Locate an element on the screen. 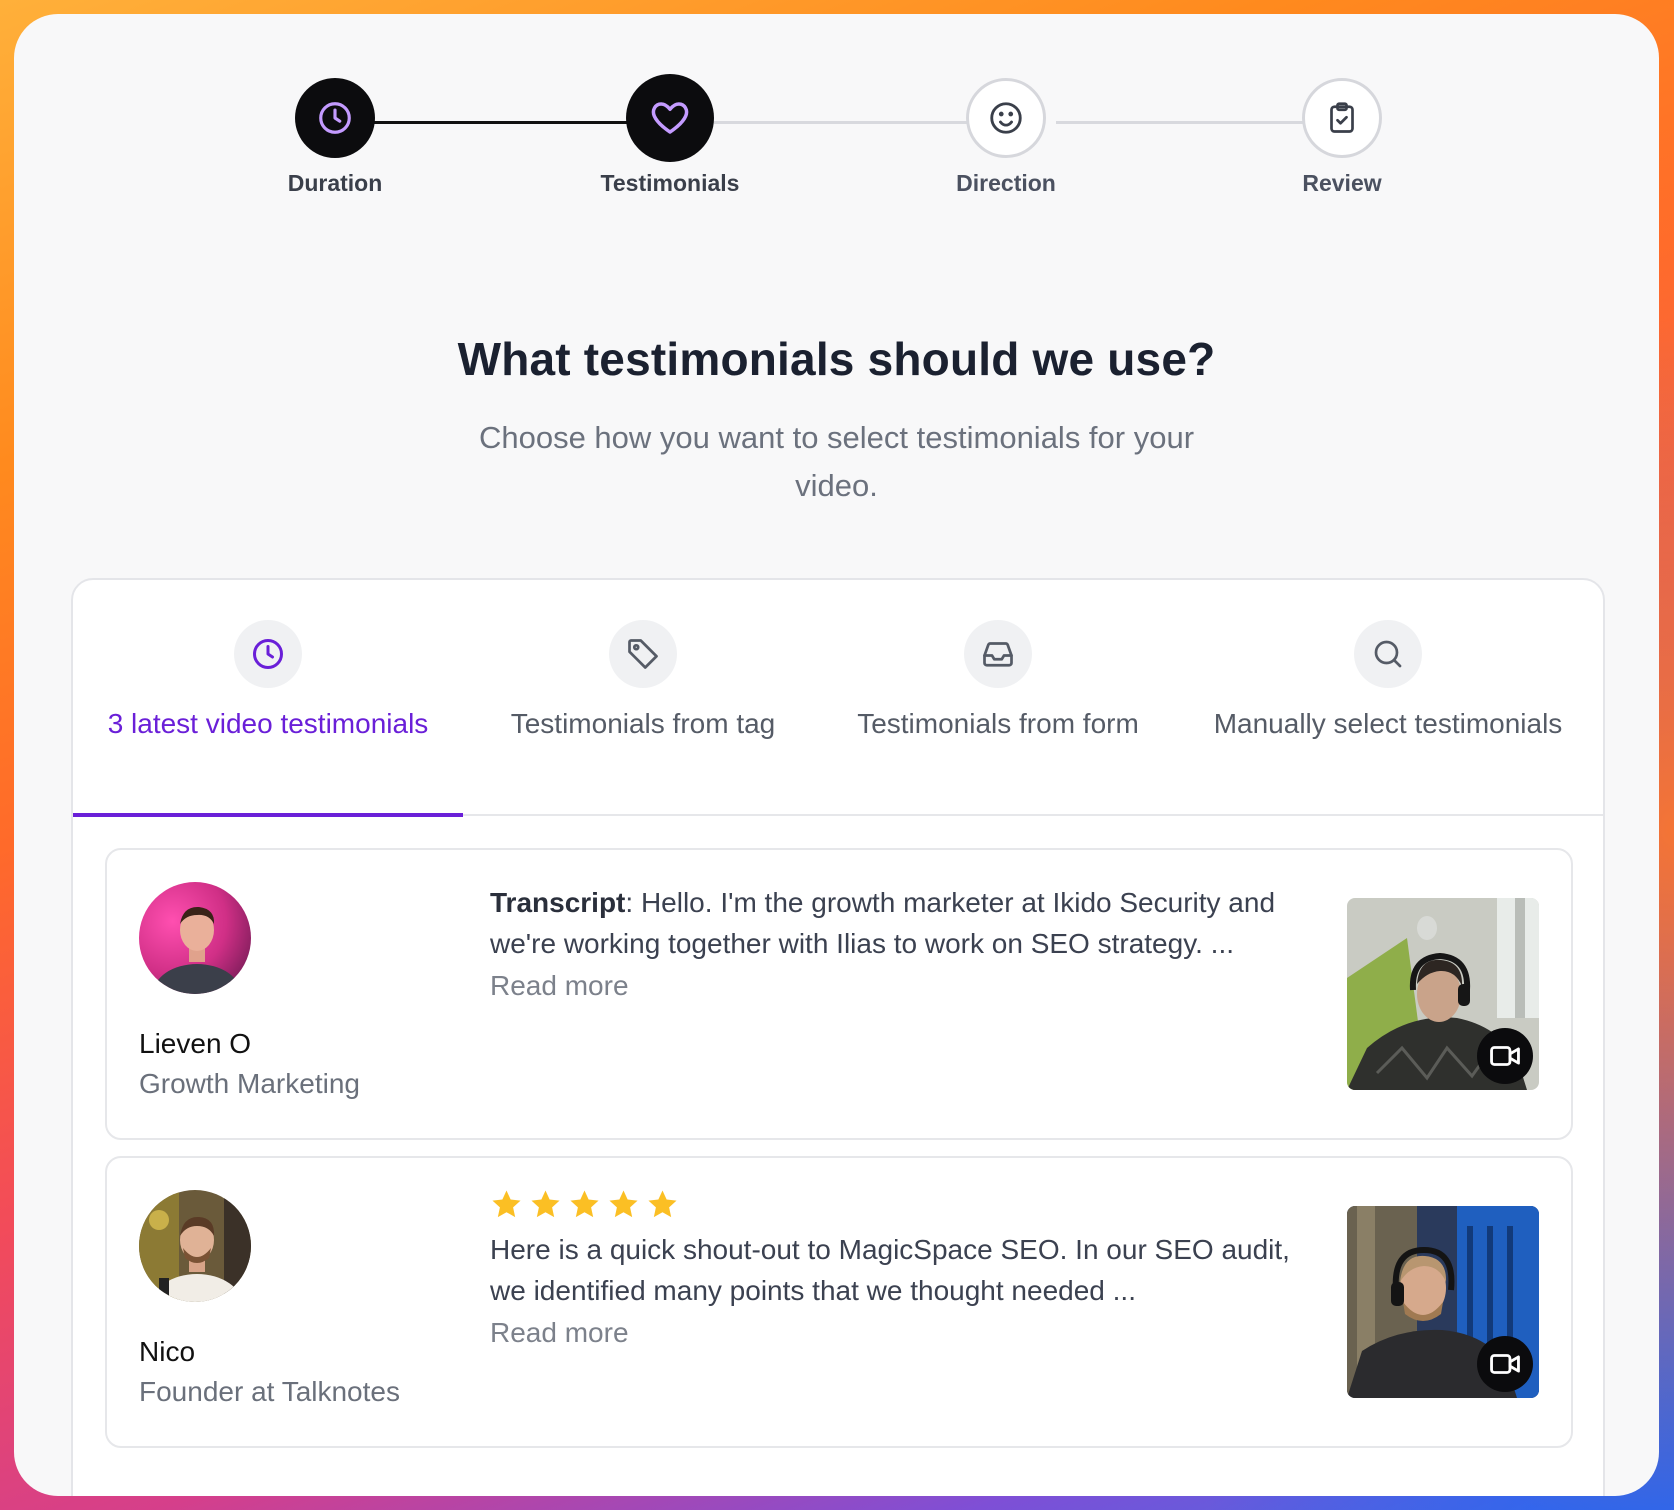 The image size is (1674, 1510). tab-label: 3 latest video testimonials is located at coordinates (268, 723).